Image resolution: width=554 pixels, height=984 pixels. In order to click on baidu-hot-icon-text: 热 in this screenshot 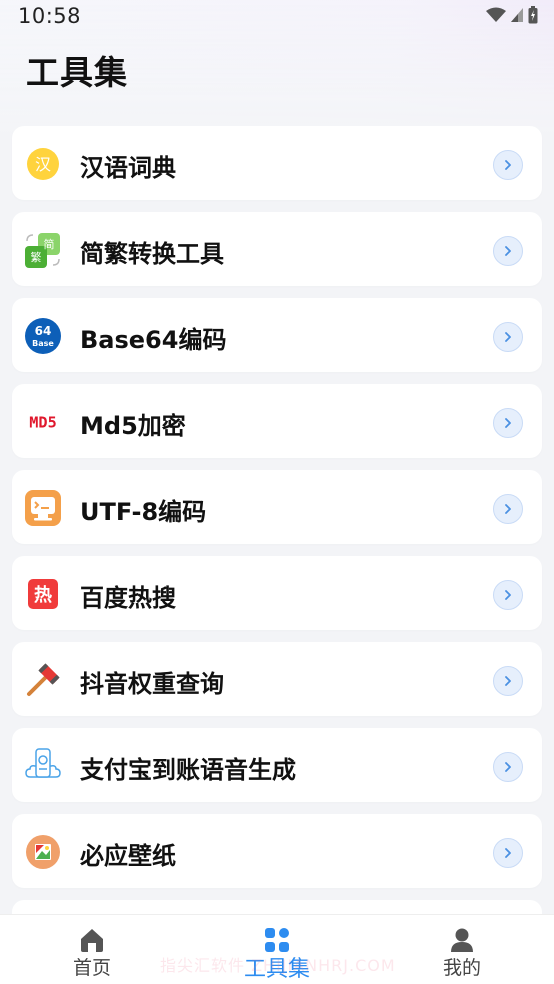, I will do `click(43, 595)`.